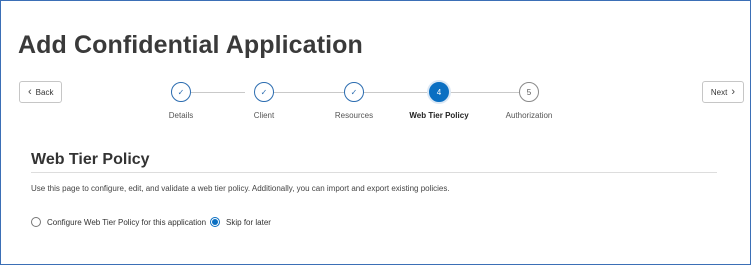 The height and width of the screenshot is (265, 751). Describe the element at coordinates (529, 115) in the screenshot. I see `step-label: Authorization` at that location.